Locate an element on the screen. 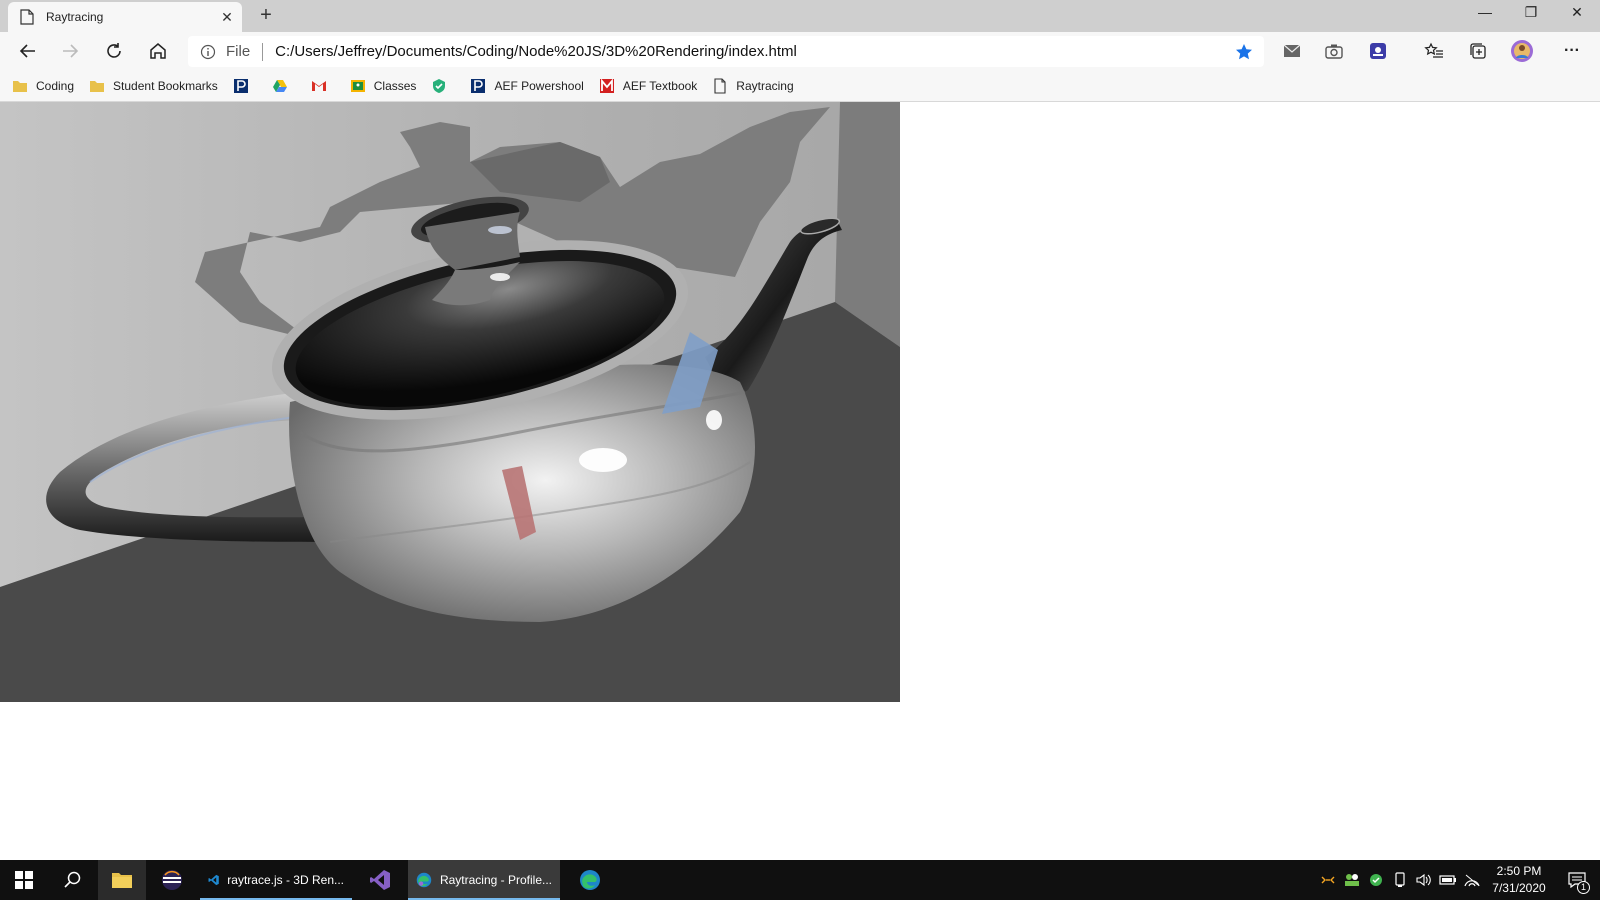 Image resolution: width=1600 pixels, height=900 pixels. favorites-list-icon is located at coordinates (1433, 50).